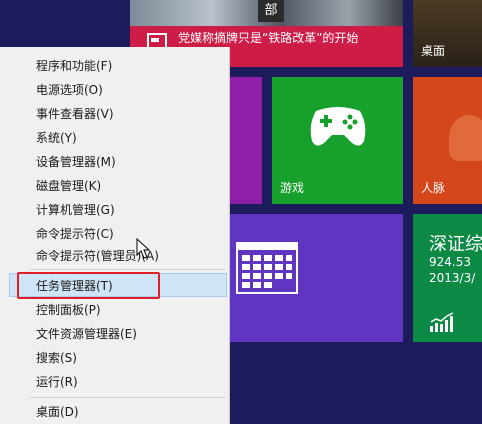  Describe the element at coordinates (450, 262) in the screenshot. I see `finance-value: 924.53` at that location.